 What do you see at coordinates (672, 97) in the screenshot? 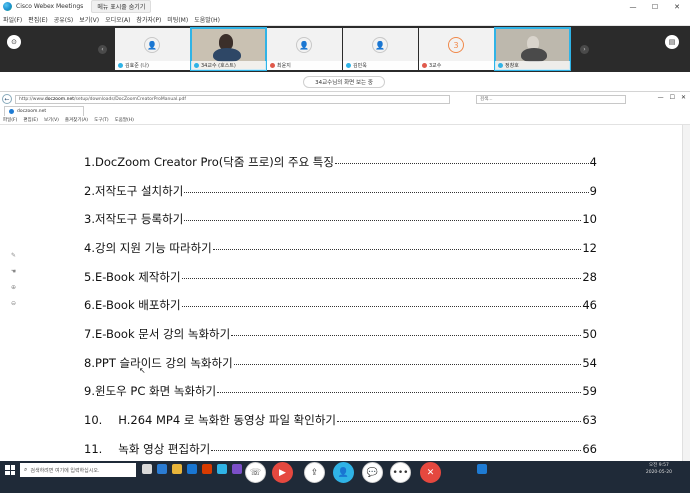
I see `browser-maximize-icon: ☐` at bounding box center [672, 97].